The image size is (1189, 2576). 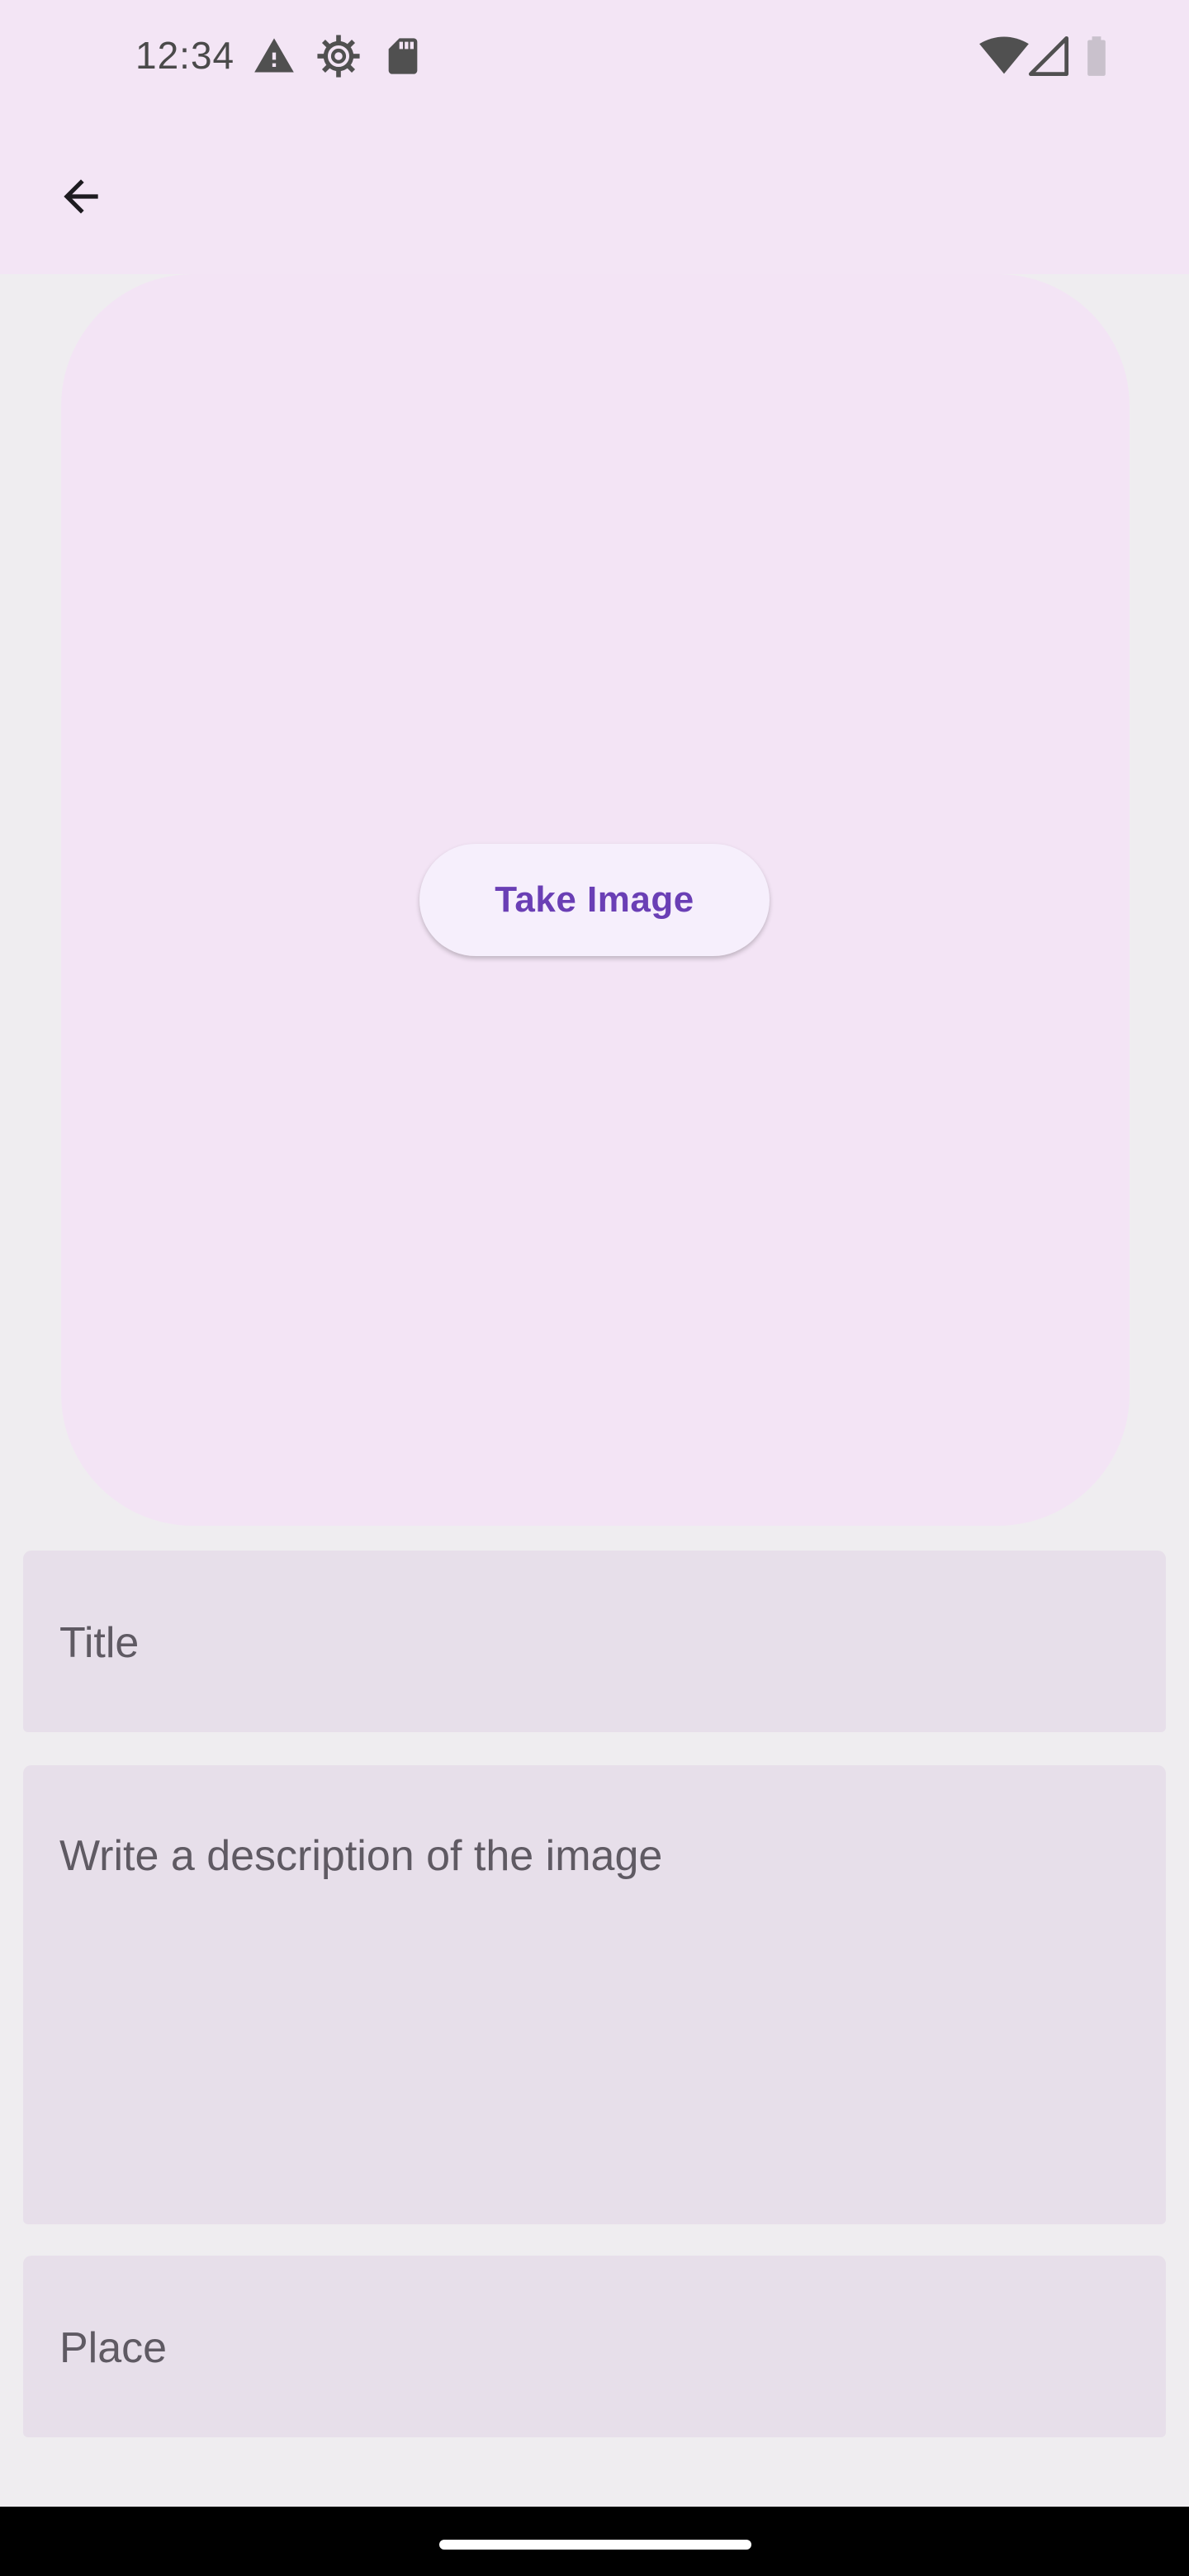 I want to click on place-placeholder: Place, so click(x=113, y=2348).